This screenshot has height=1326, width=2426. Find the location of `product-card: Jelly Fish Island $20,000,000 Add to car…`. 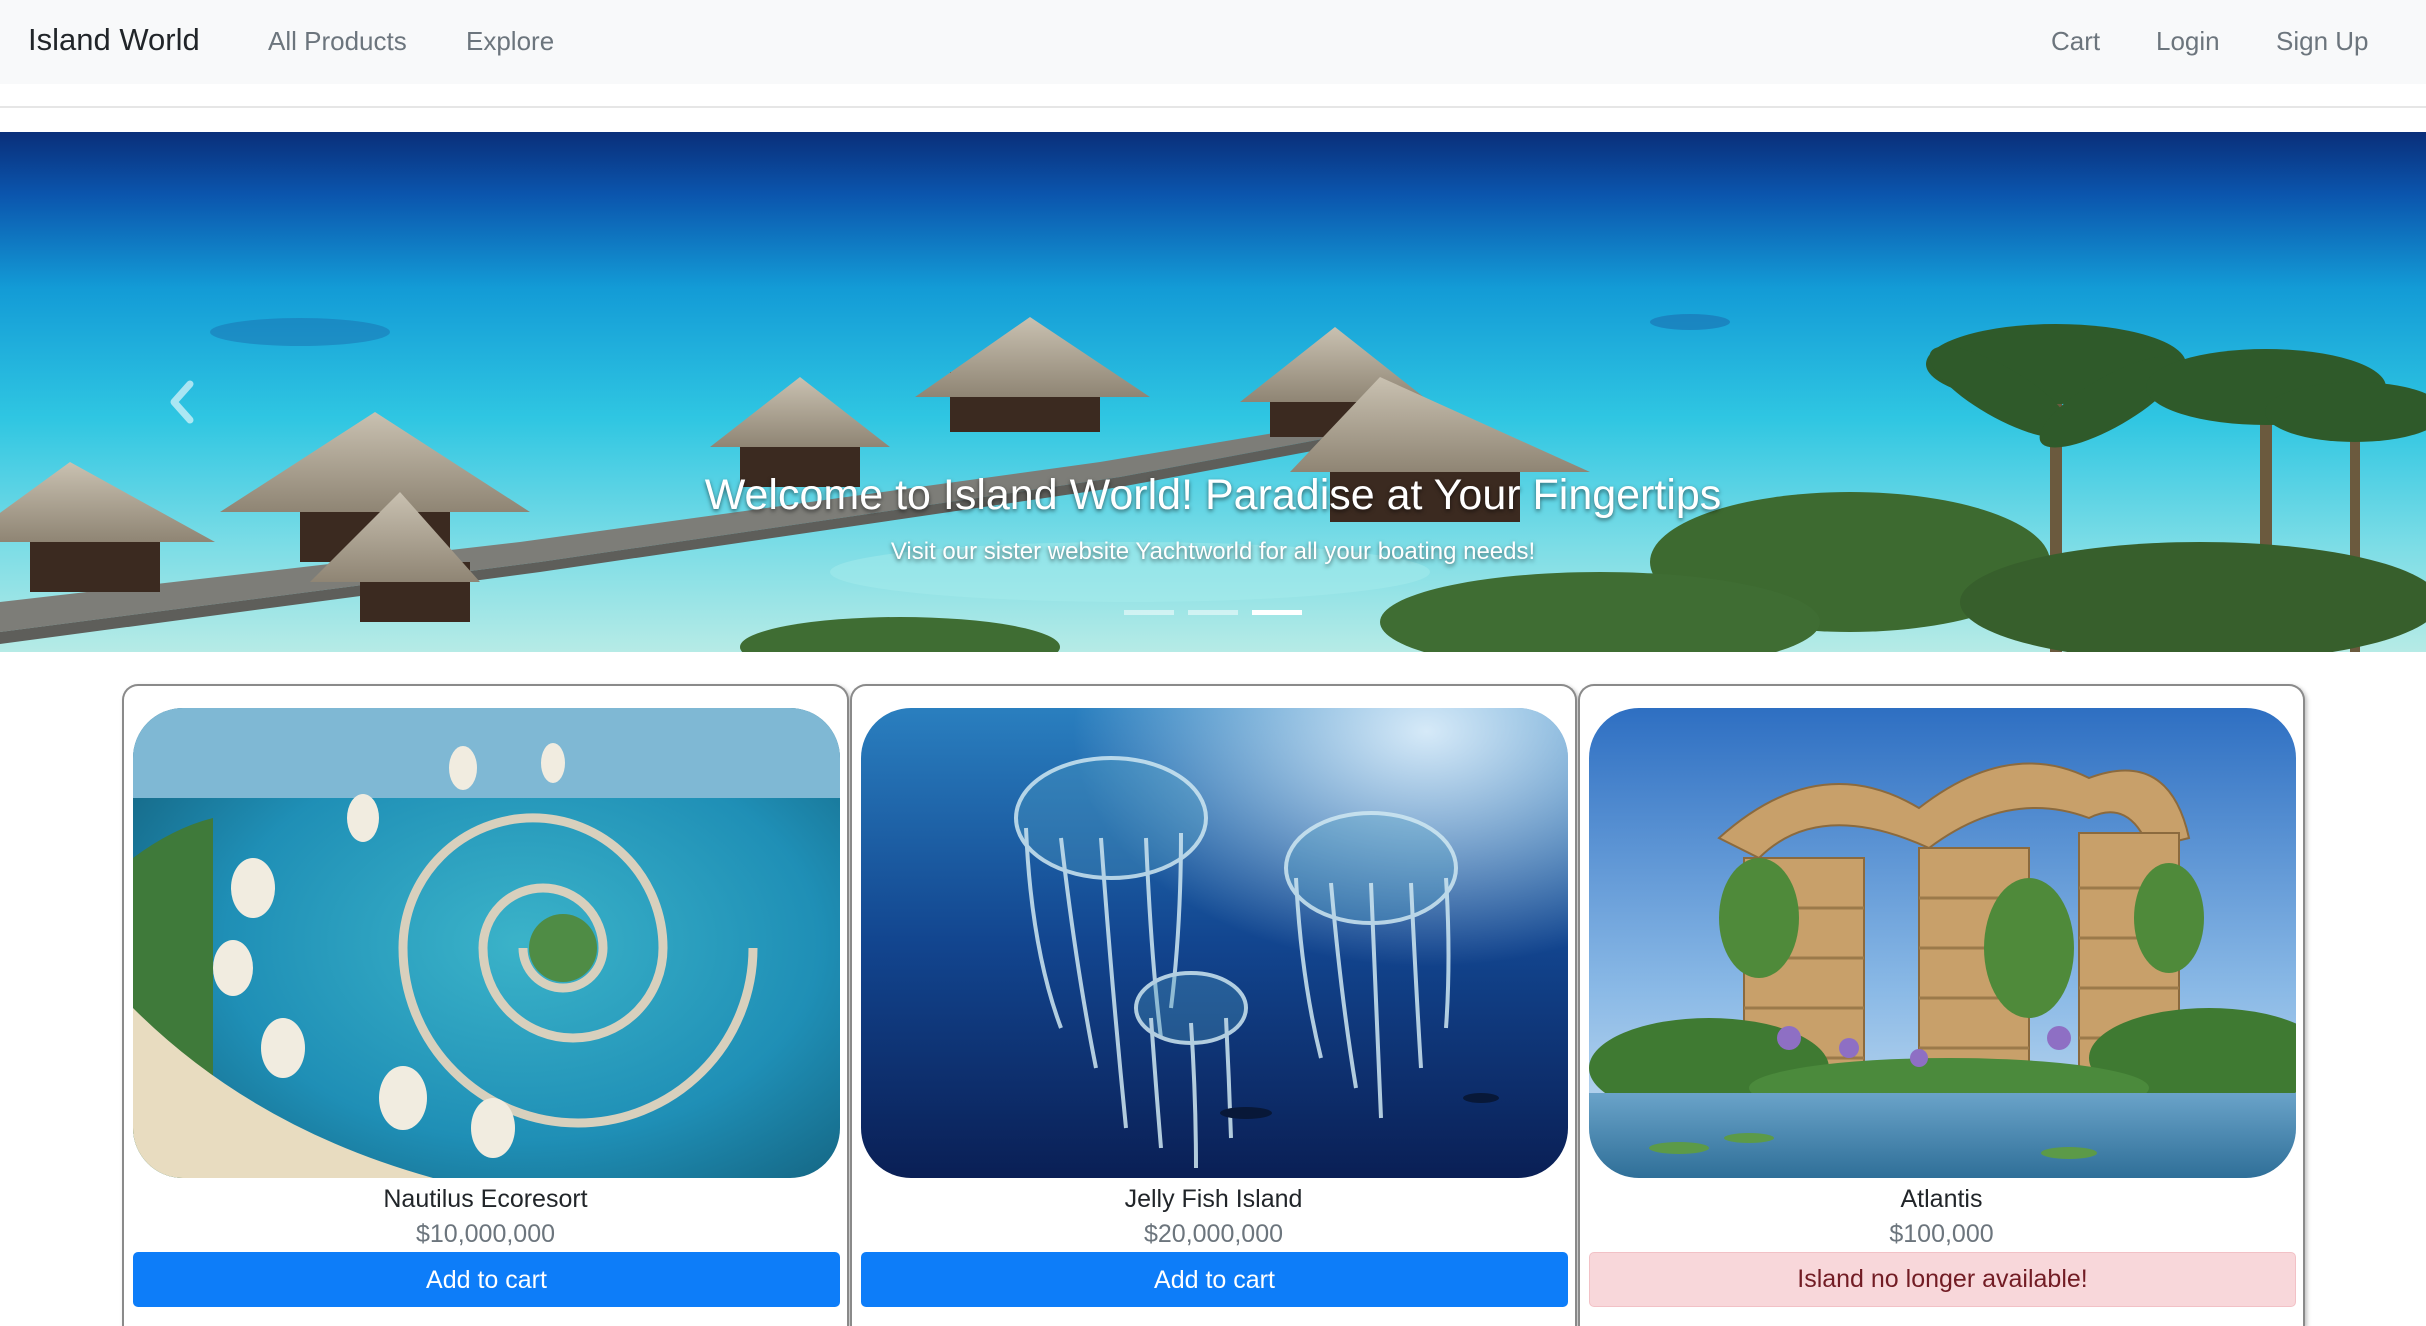

product-card: Jelly Fish Island $20,000,000 Add to car… is located at coordinates (1213, 1005).